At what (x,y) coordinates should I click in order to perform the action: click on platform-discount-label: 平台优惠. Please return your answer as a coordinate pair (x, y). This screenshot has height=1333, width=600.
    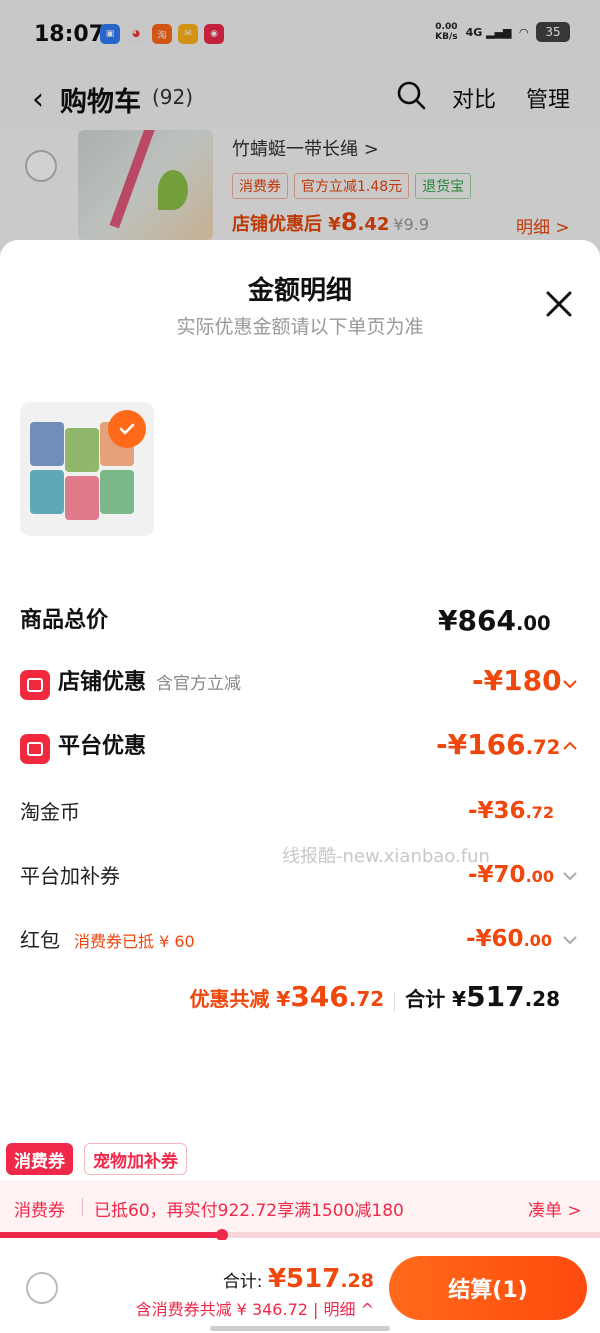
    Looking at the image, I should click on (102, 746).